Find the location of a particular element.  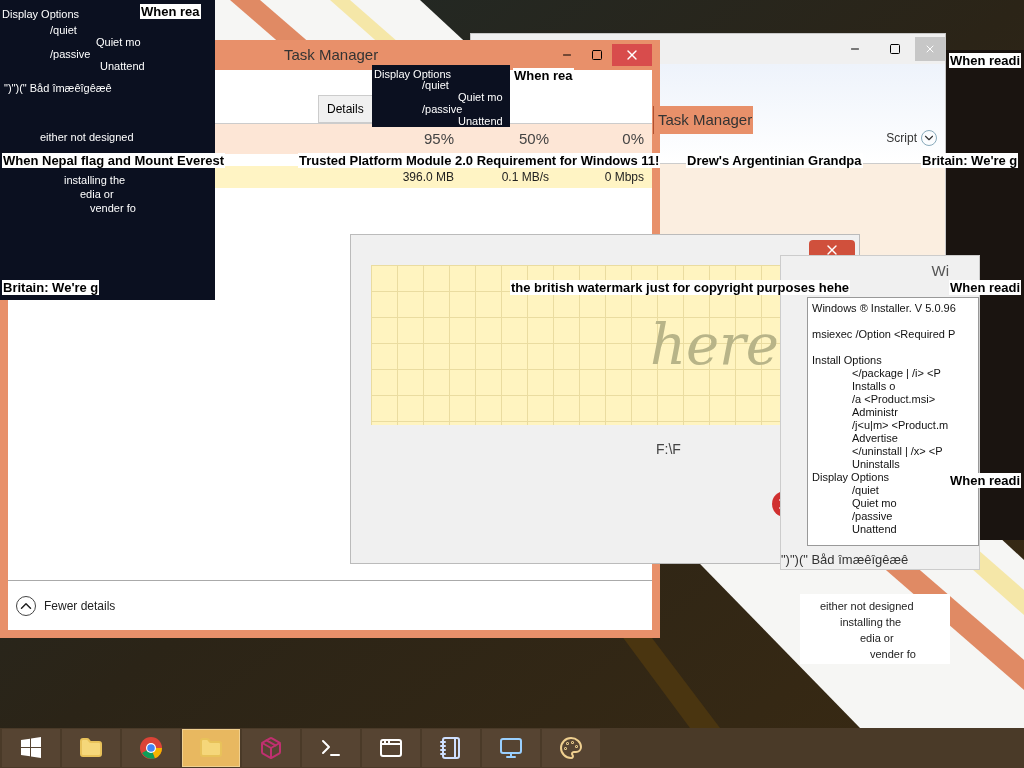

help-line: /j<u|m> <Product.m is located at coordinates (900, 425).